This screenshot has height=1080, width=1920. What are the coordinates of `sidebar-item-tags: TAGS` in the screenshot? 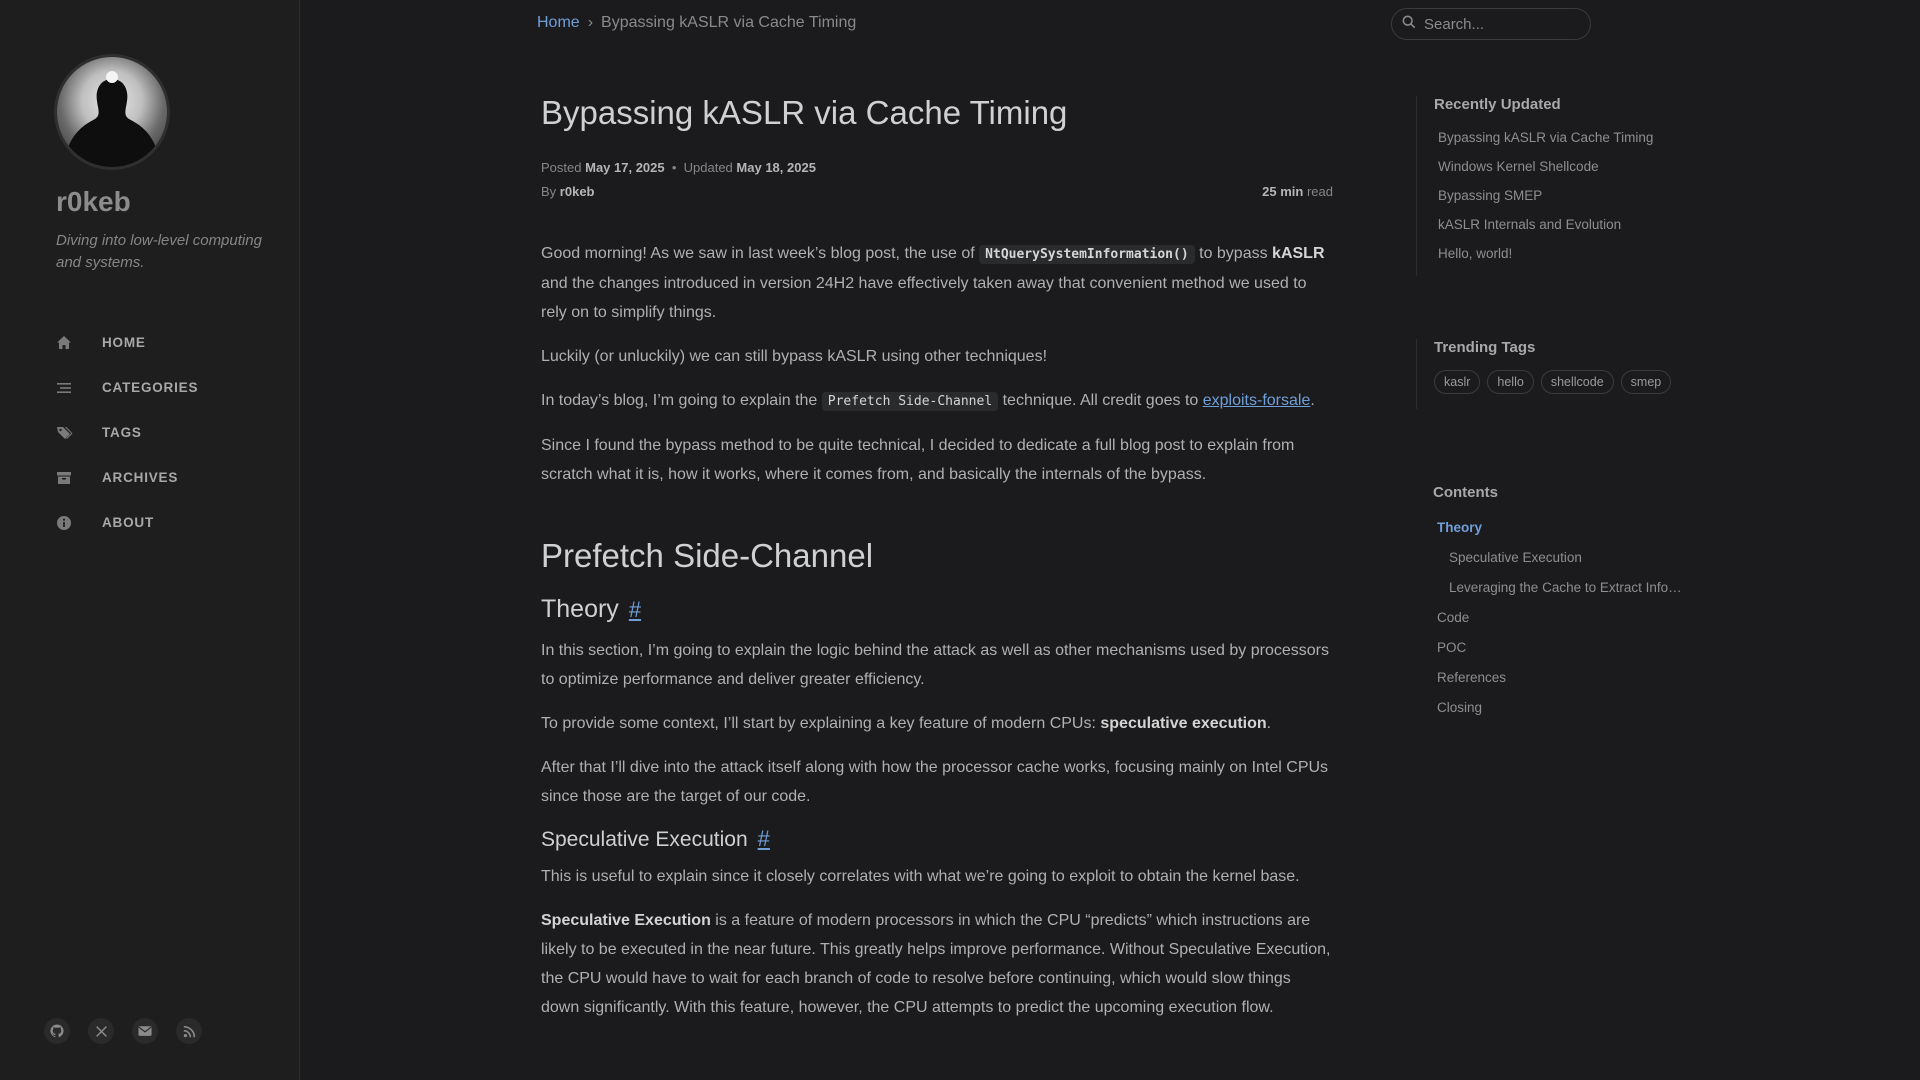 It's located at (171, 432).